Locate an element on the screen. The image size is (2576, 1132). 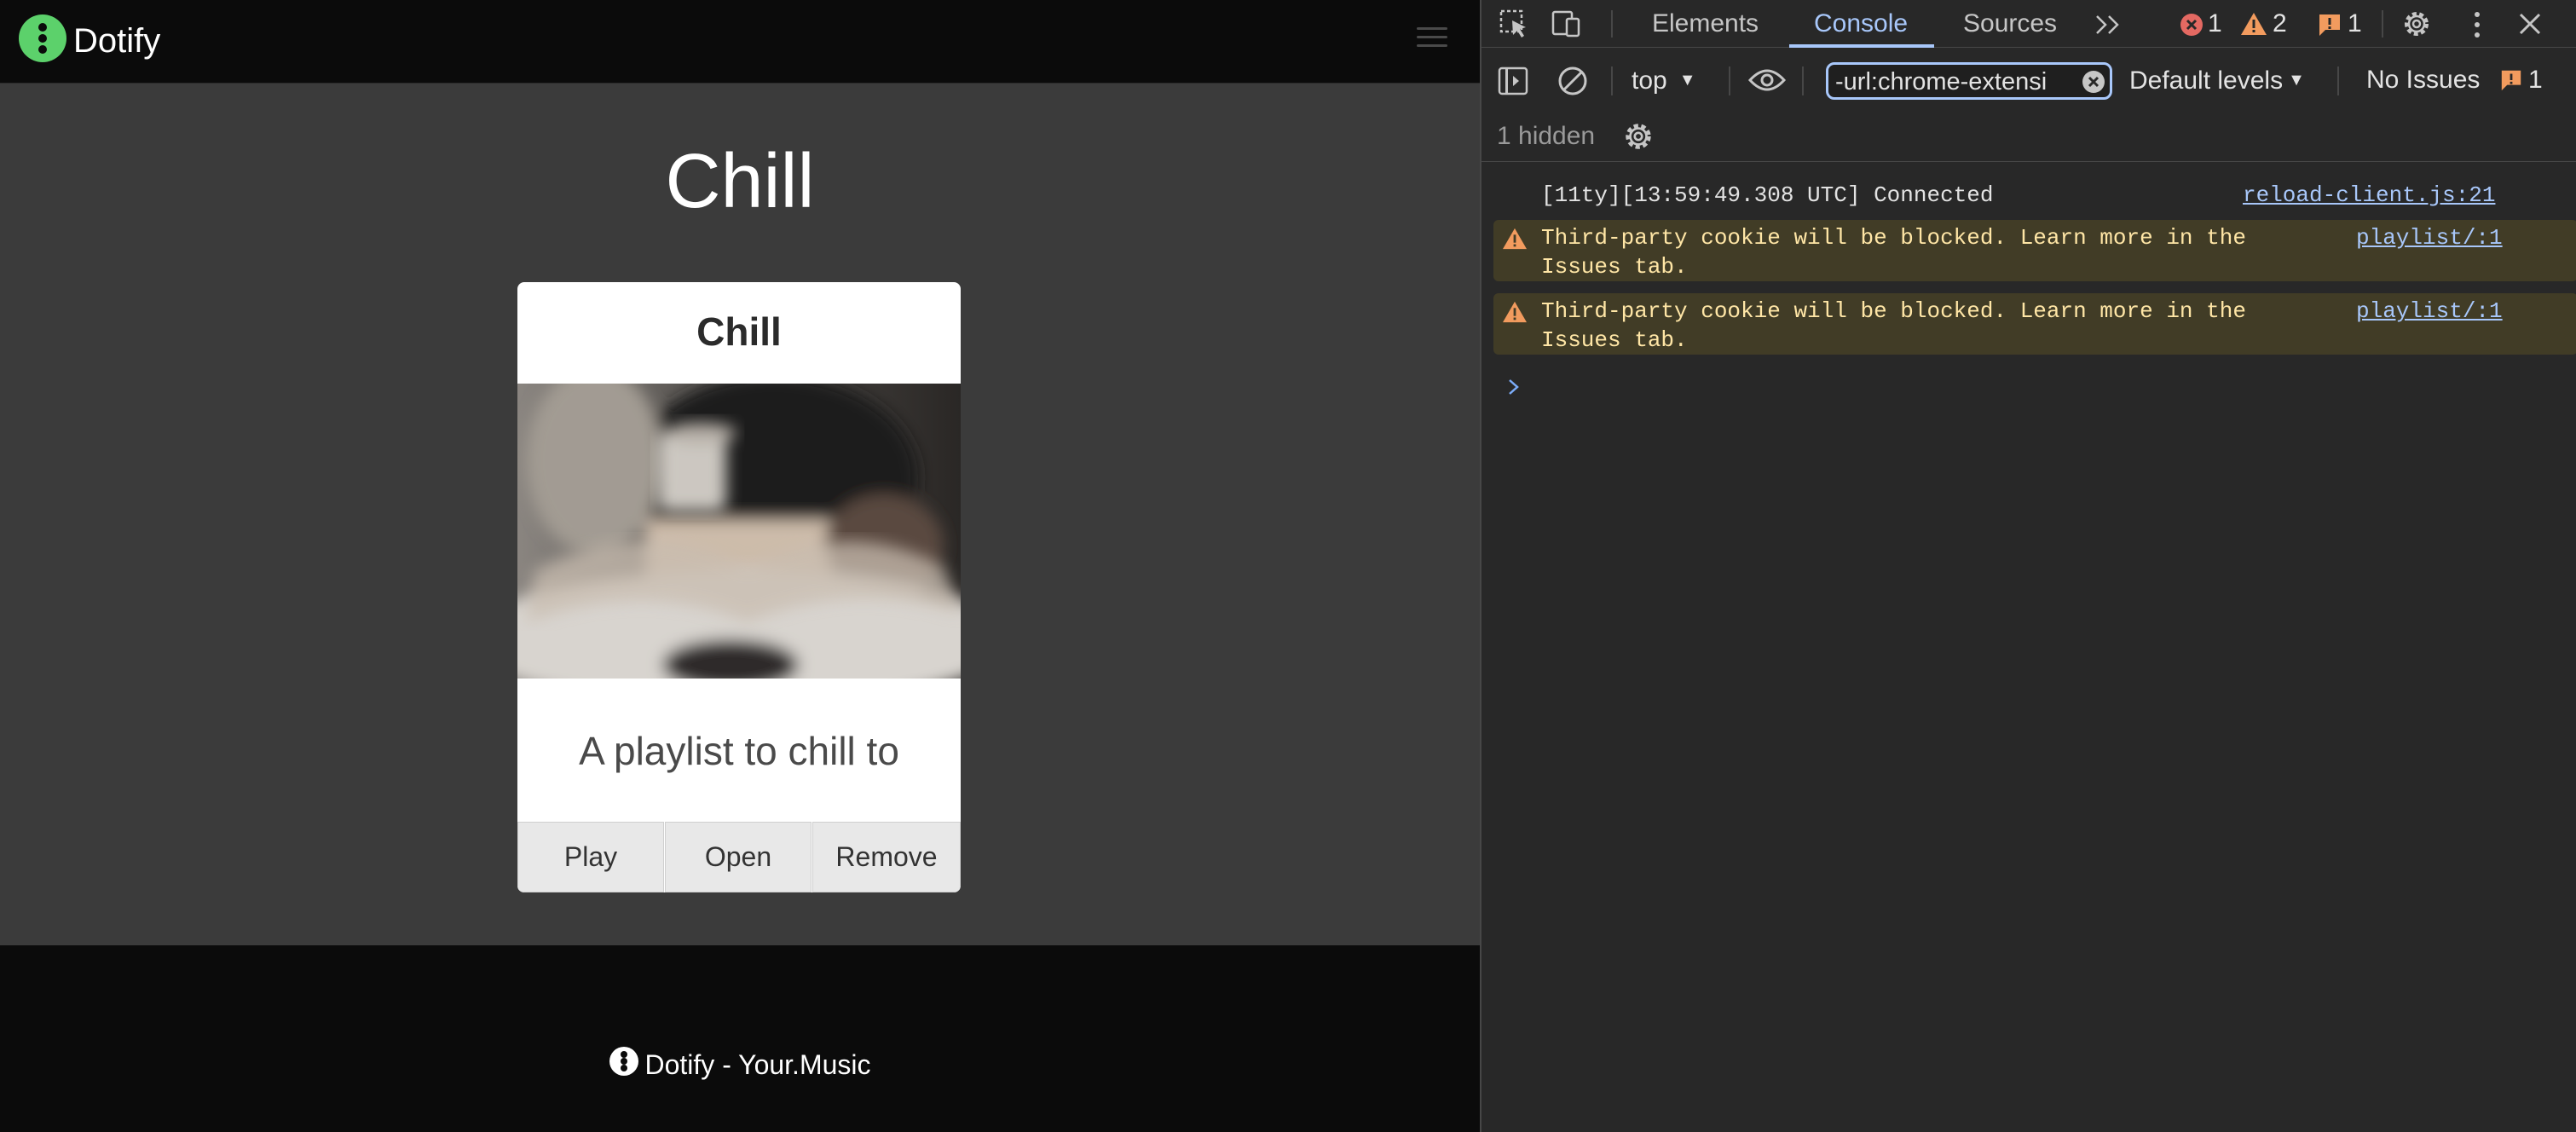
console-prompt-row is located at coordinates (2028, 387).